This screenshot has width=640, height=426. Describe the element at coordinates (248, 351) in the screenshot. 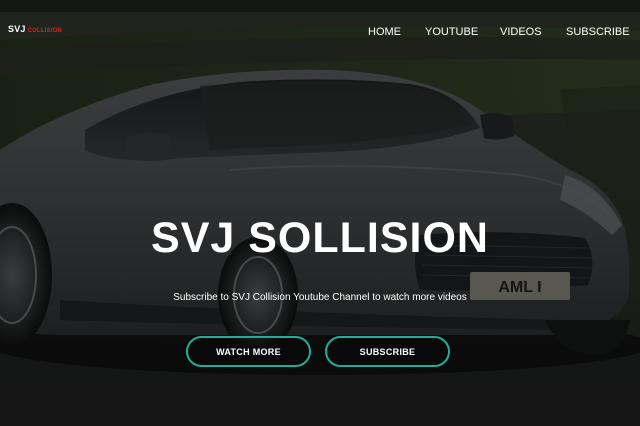

I see `watch-more-button: WATCH MORE` at that location.